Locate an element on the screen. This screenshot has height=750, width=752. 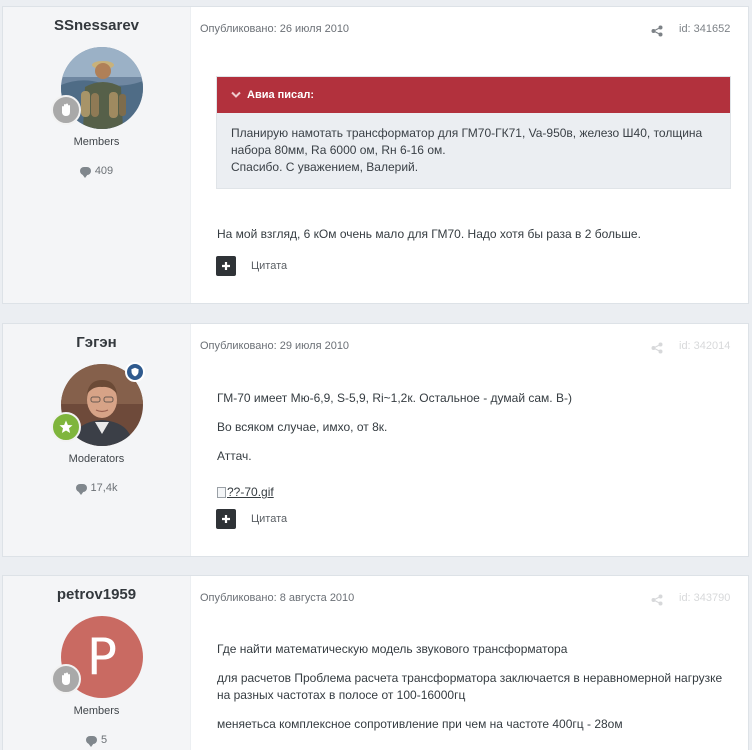
author-name: SSnessarev is located at coordinates (96, 25).